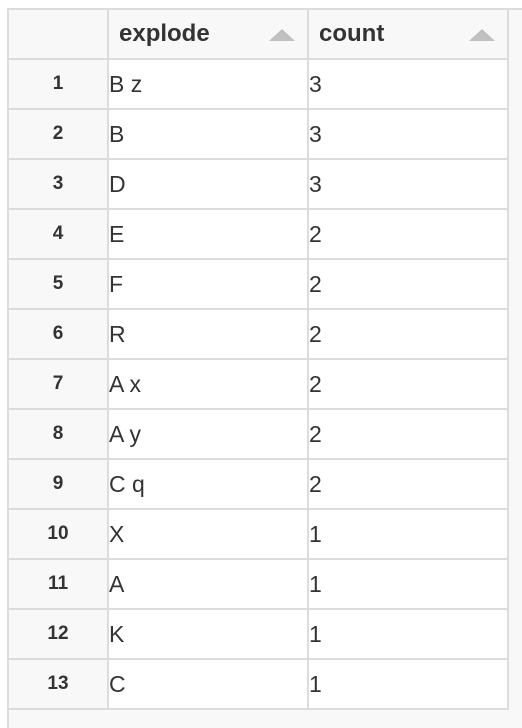 This screenshot has width=522, height=728. I want to click on row-index: 10, so click(58, 534).